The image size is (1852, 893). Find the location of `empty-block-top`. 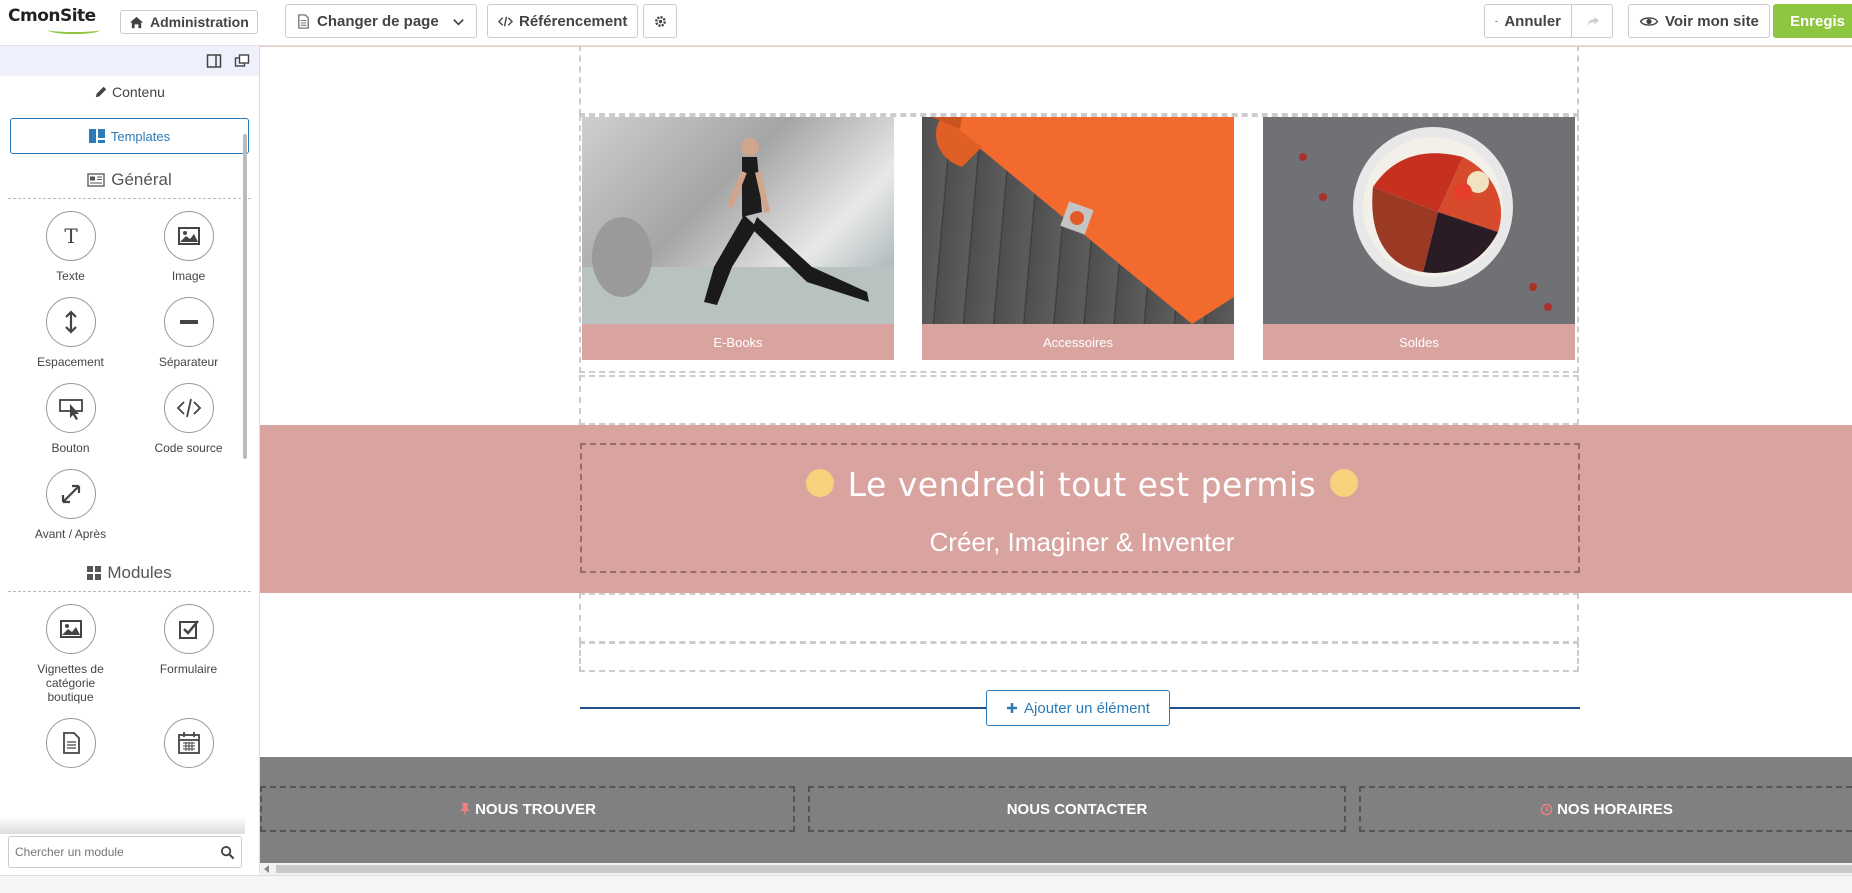

empty-block-top is located at coordinates (1079, 81).